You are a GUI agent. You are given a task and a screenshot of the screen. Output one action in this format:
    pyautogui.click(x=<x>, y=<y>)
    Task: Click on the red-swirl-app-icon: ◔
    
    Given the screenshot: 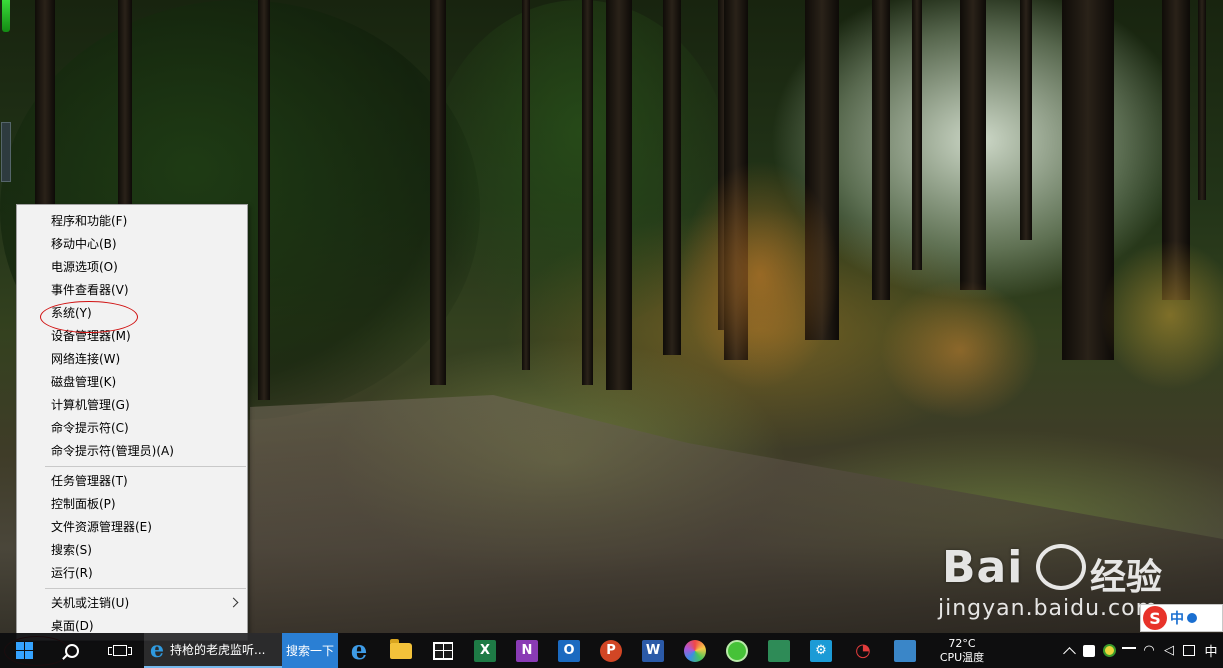 What is the action you would take?
    pyautogui.click(x=863, y=650)
    